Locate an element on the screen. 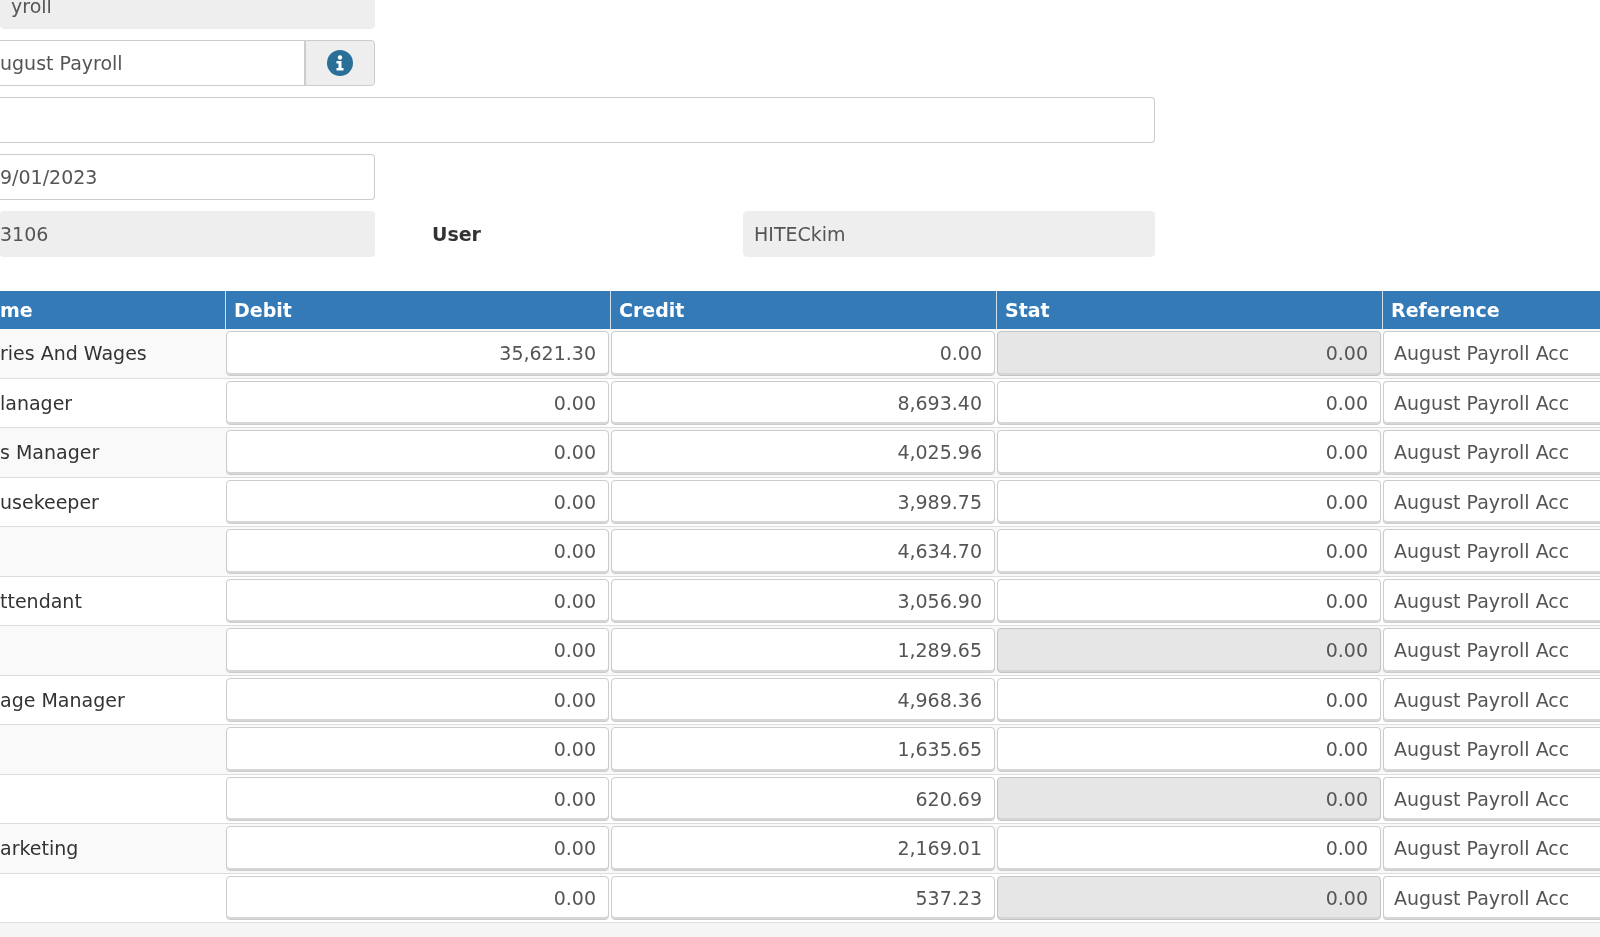 The height and width of the screenshot is (937, 1600). date-field: 9/01/2023 is located at coordinates (187, 177).